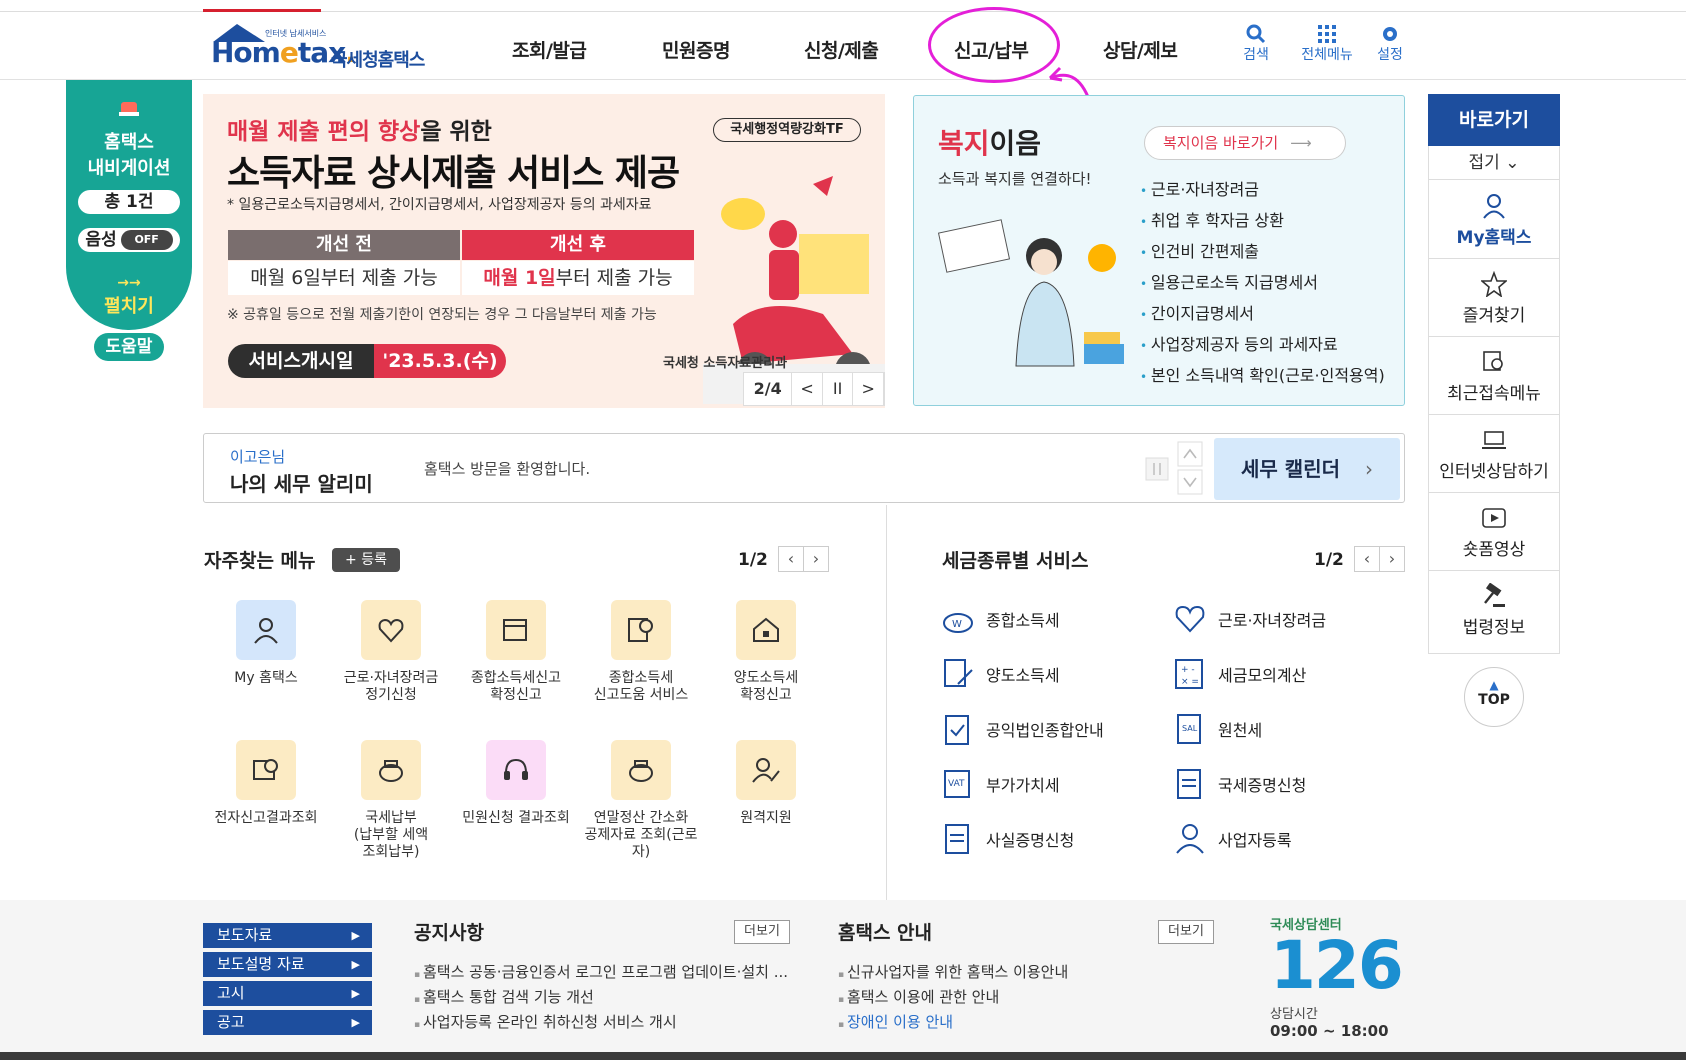 This screenshot has width=1686, height=1060. What do you see at coordinates (146, 240) in the screenshot?
I see `voice-switch: OFF` at bounding box center [146, 240].